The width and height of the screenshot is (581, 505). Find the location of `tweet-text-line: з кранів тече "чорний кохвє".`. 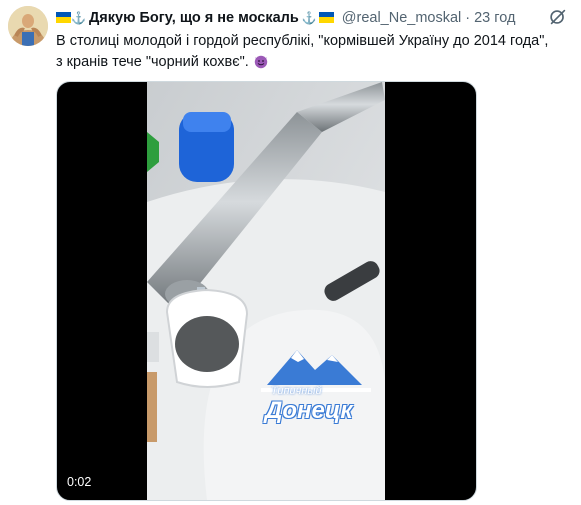

tweet-text-line: з кранів тече "чорний кохвє". is located at coordinates (316, 62).